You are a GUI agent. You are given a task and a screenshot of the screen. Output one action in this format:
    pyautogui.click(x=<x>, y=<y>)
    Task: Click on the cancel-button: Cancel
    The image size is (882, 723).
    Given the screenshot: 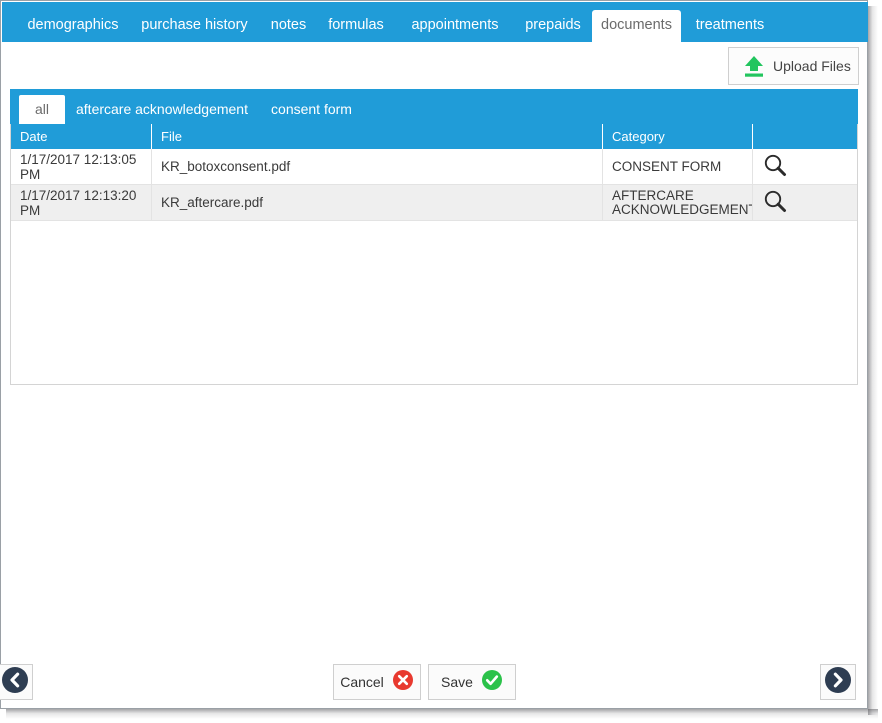 What is the action you would take?
    pyautogui.click(x=377, y=682)
    